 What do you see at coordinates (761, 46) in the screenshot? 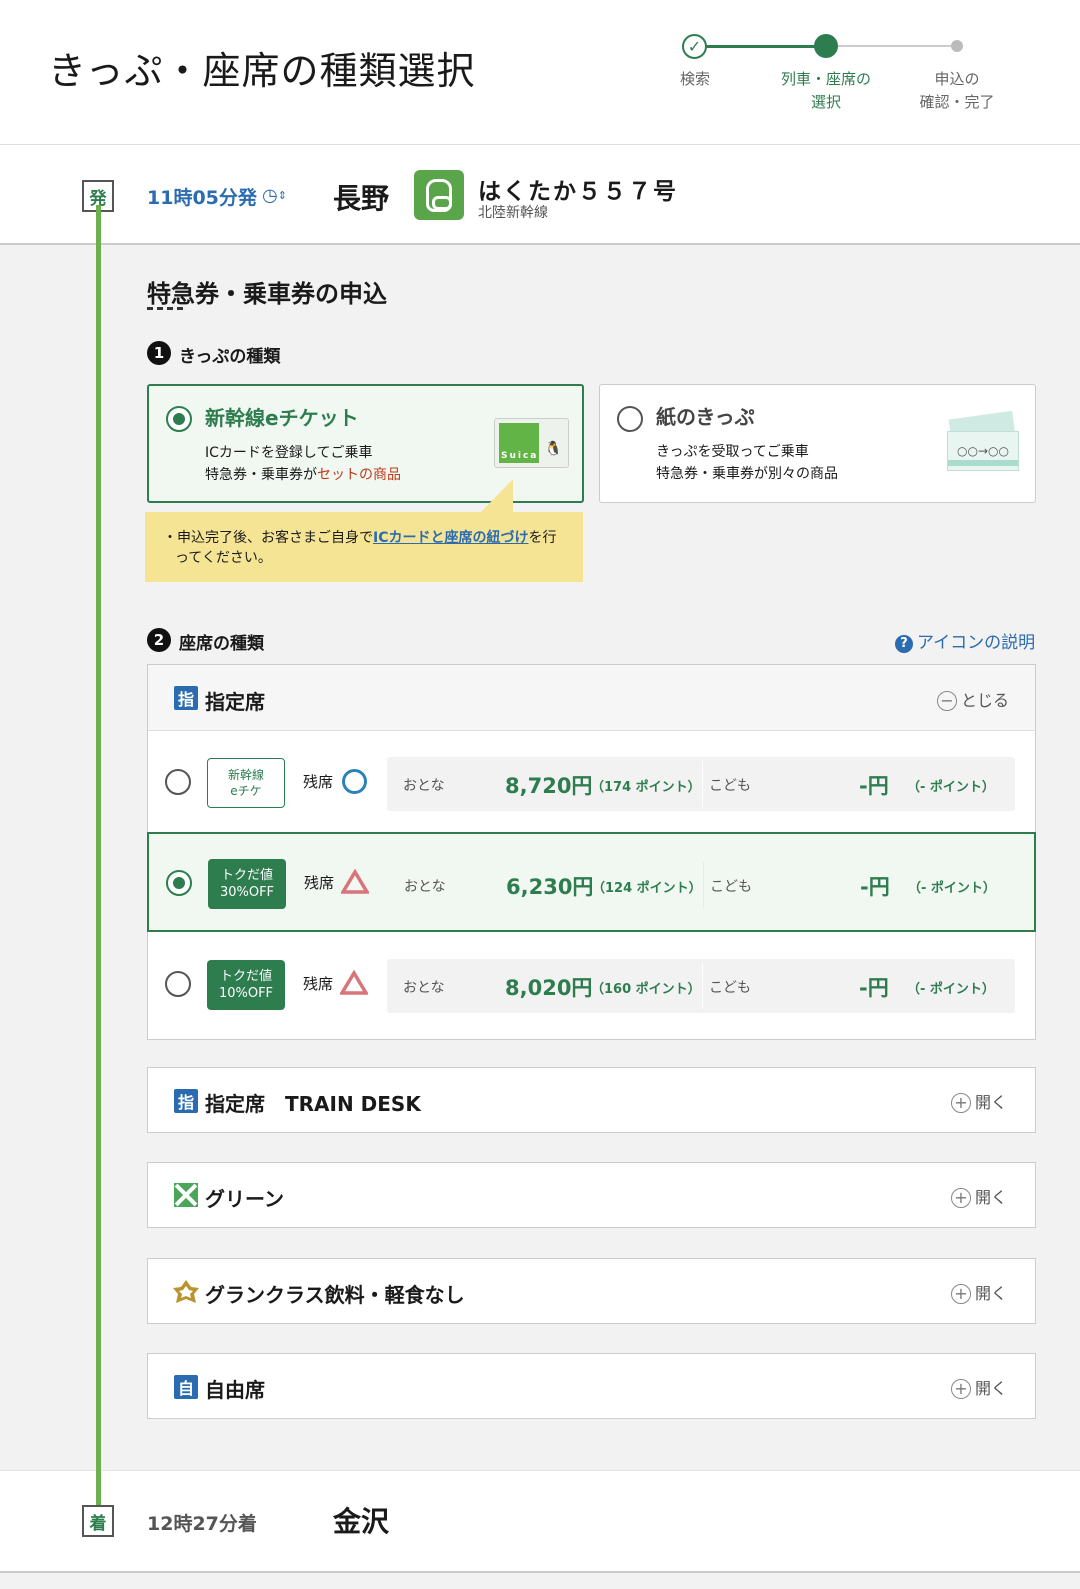
I see `step-line-done` at bounding box center [761, 46].